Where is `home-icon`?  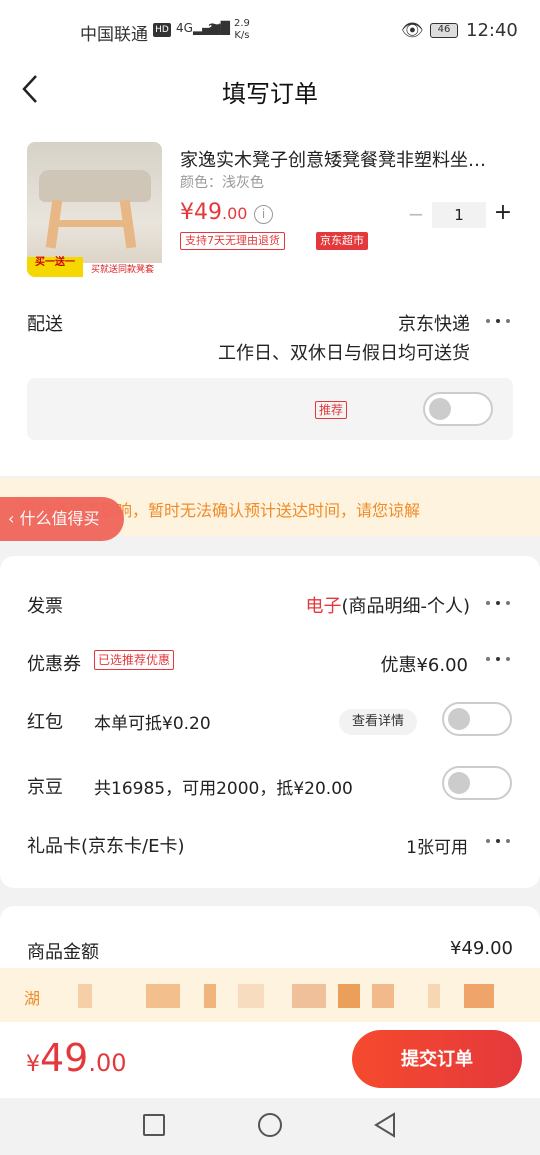
home-icon is located at coordinates (270, 1125).